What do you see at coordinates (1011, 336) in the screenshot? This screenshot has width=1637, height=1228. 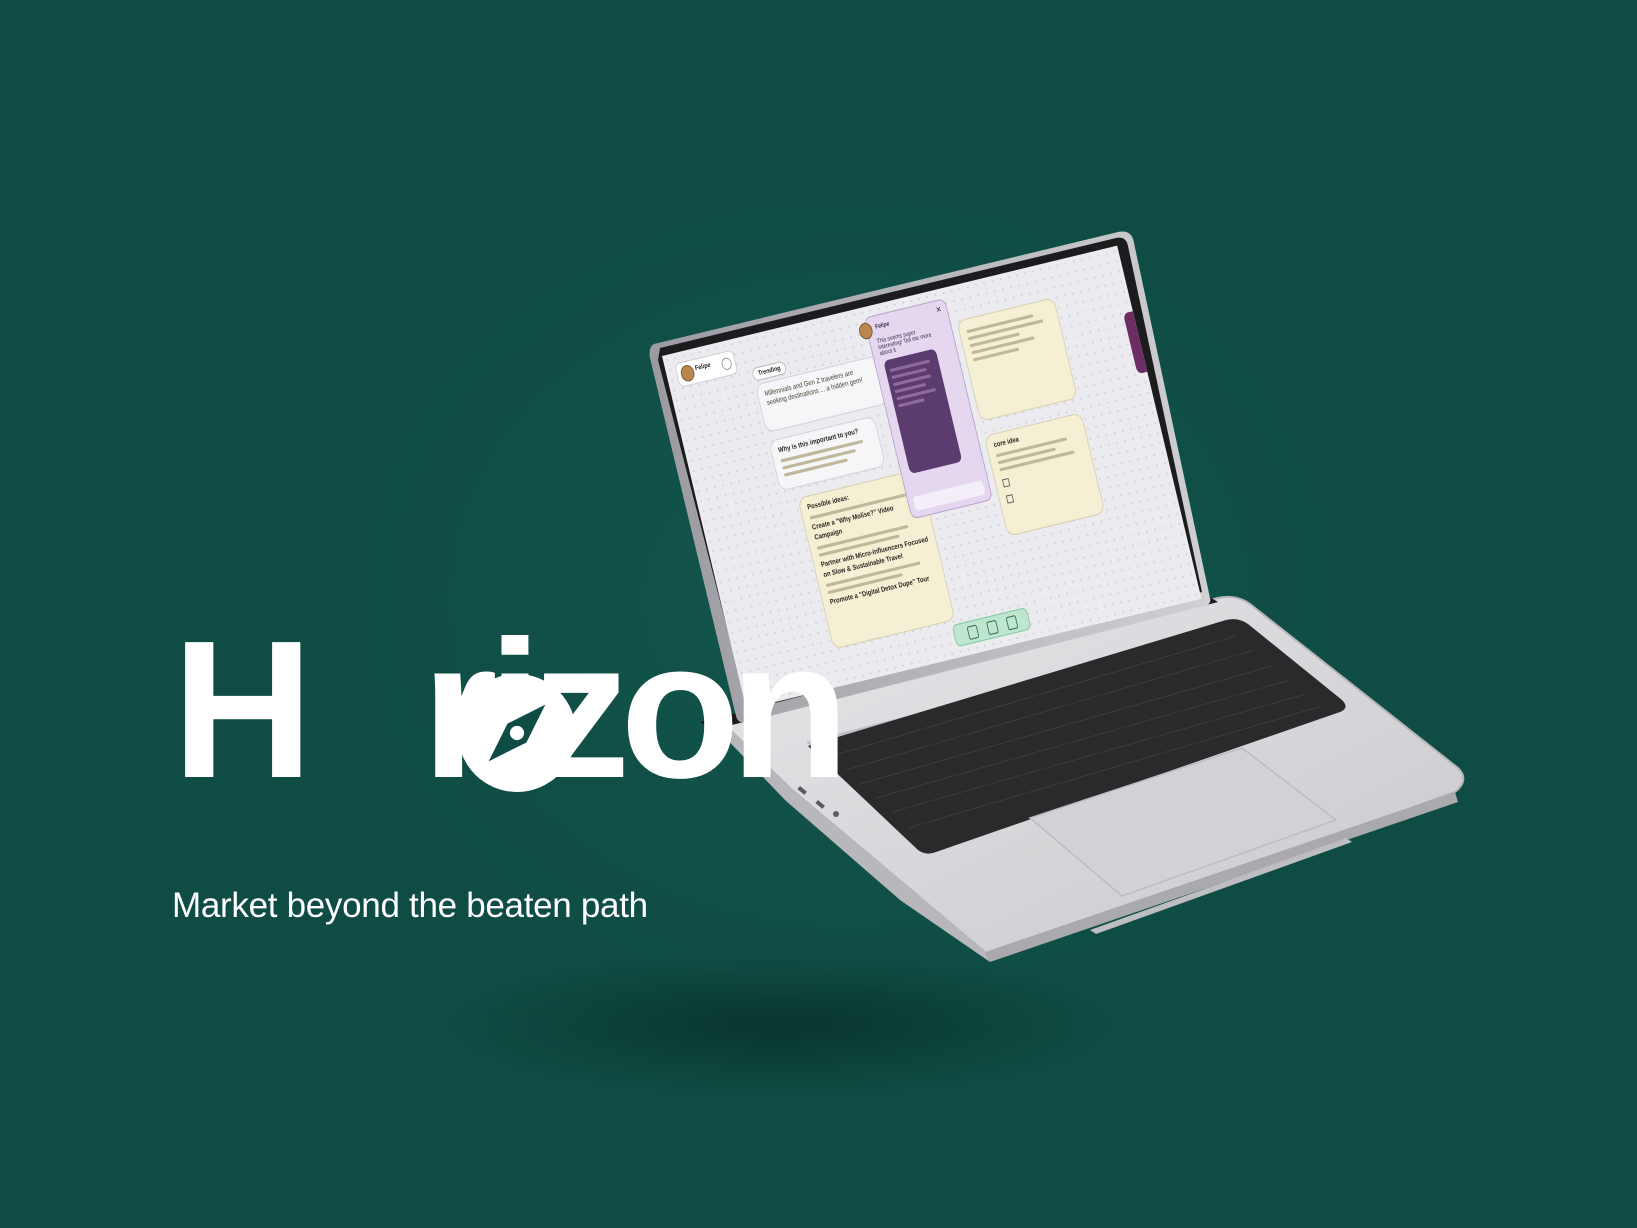 I see `right-top-lines` at bounding box center [1011, 336].